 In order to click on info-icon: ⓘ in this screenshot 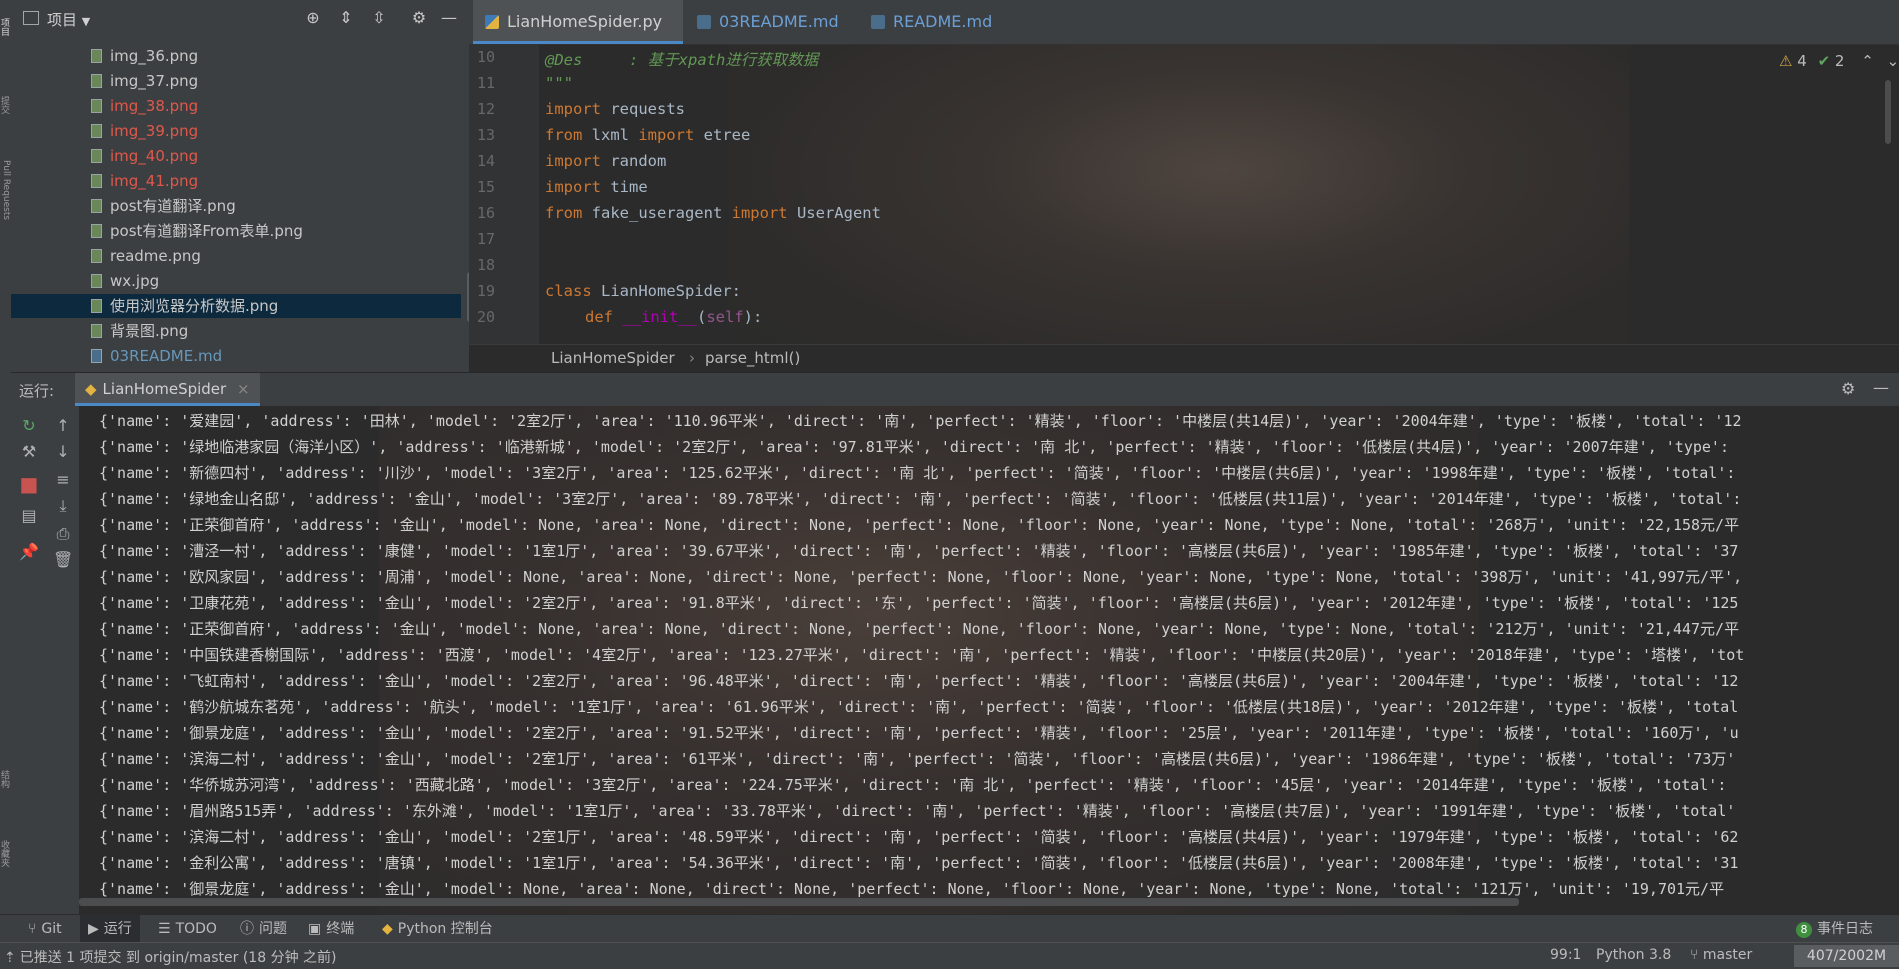, I will do `click(247, 929)`.